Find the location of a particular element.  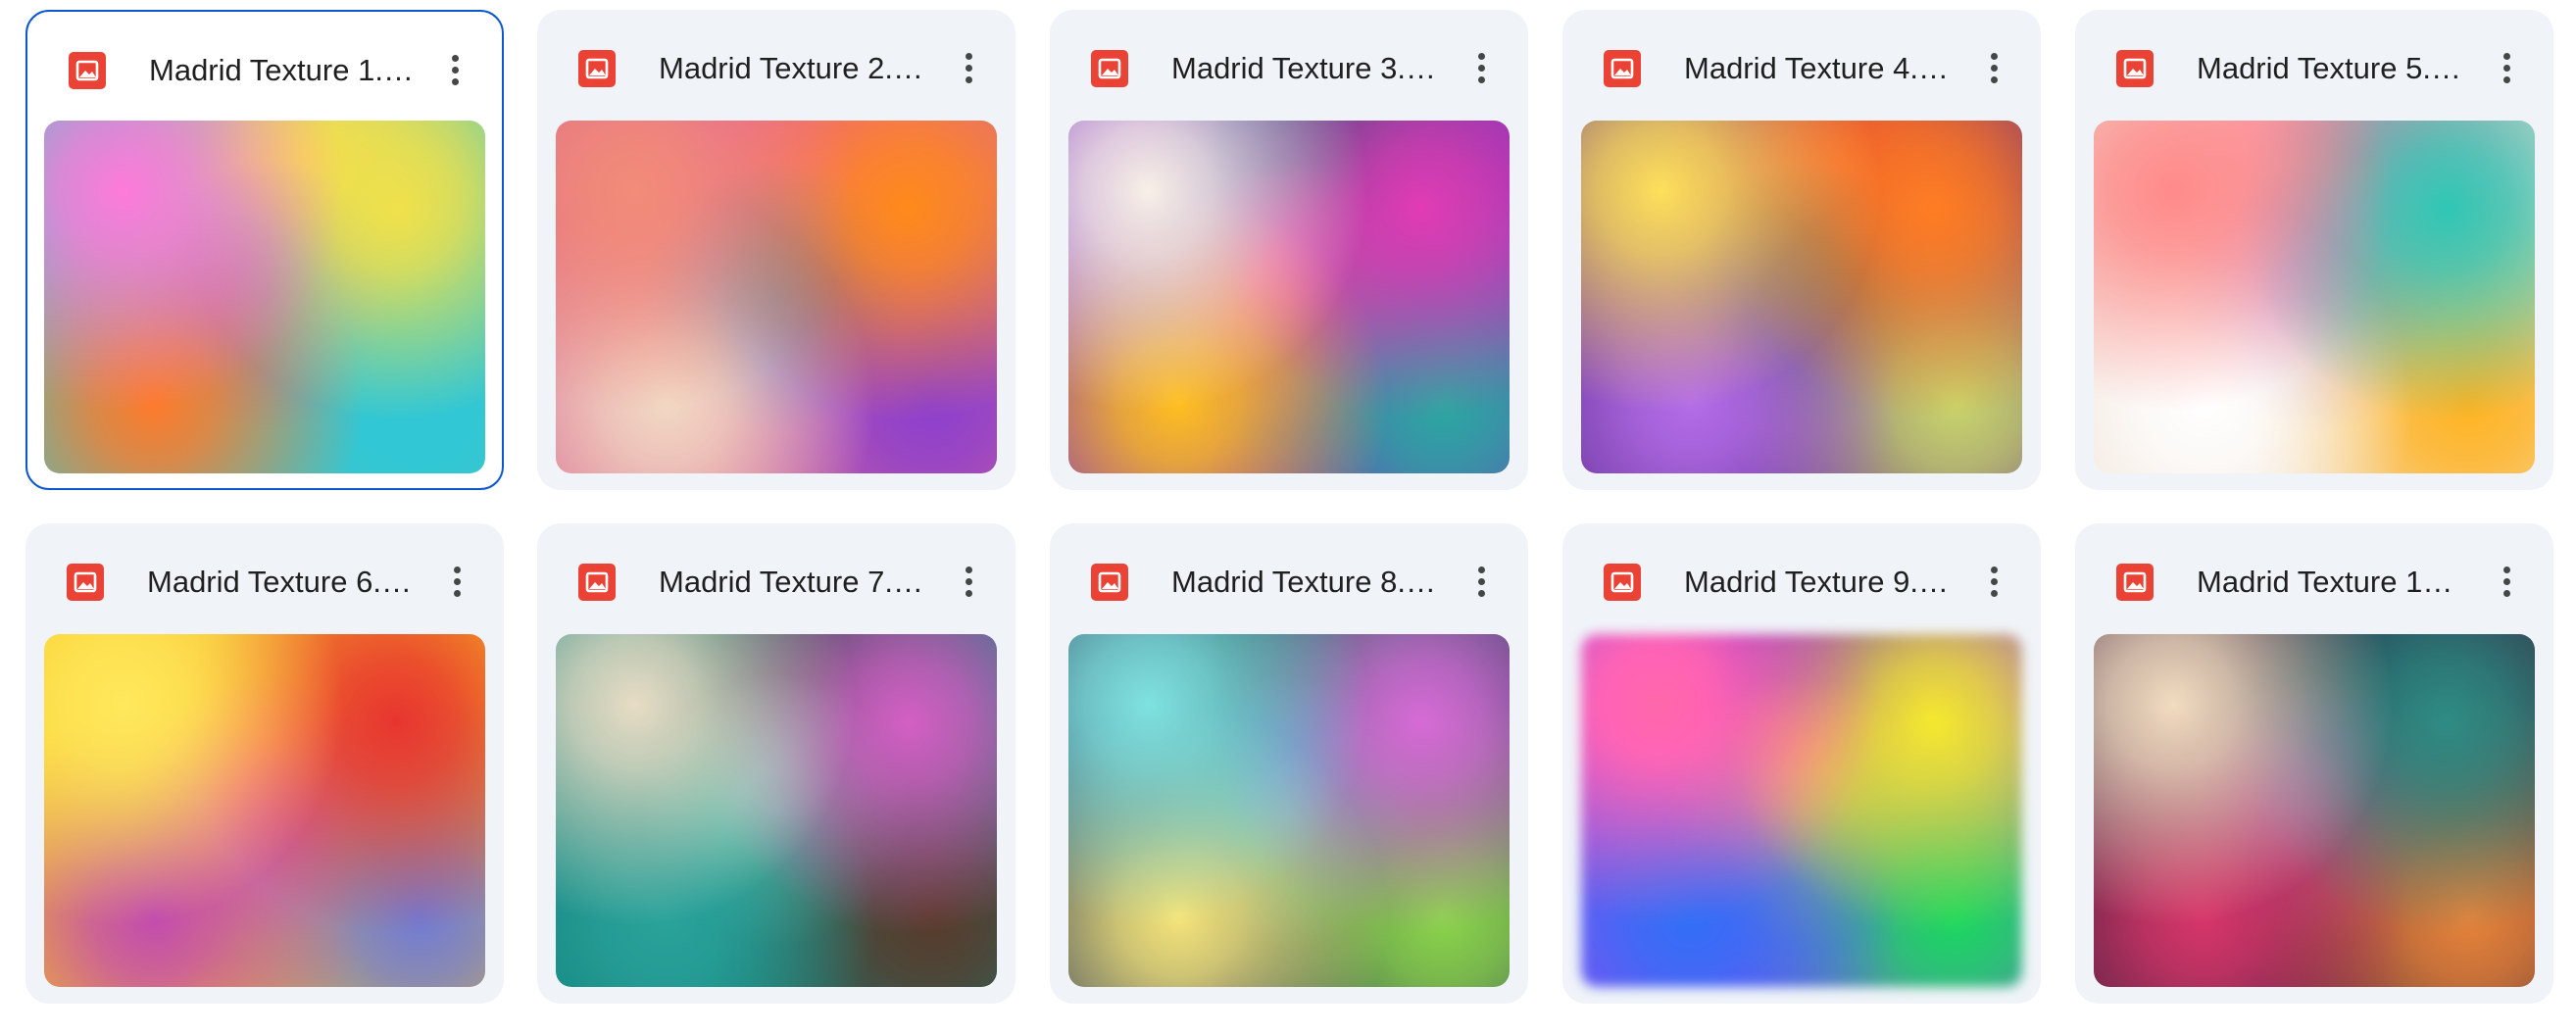

file-title: Madrid Texture 8.png is located at coordinates (1306, 582).